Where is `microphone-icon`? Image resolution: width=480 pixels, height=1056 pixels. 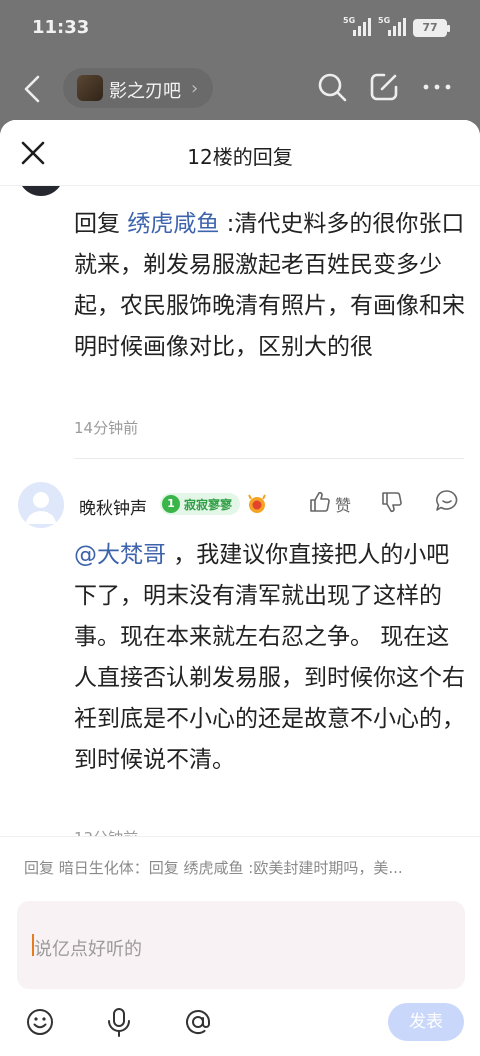 microphone-icon is located at coordinates (119, 1022).